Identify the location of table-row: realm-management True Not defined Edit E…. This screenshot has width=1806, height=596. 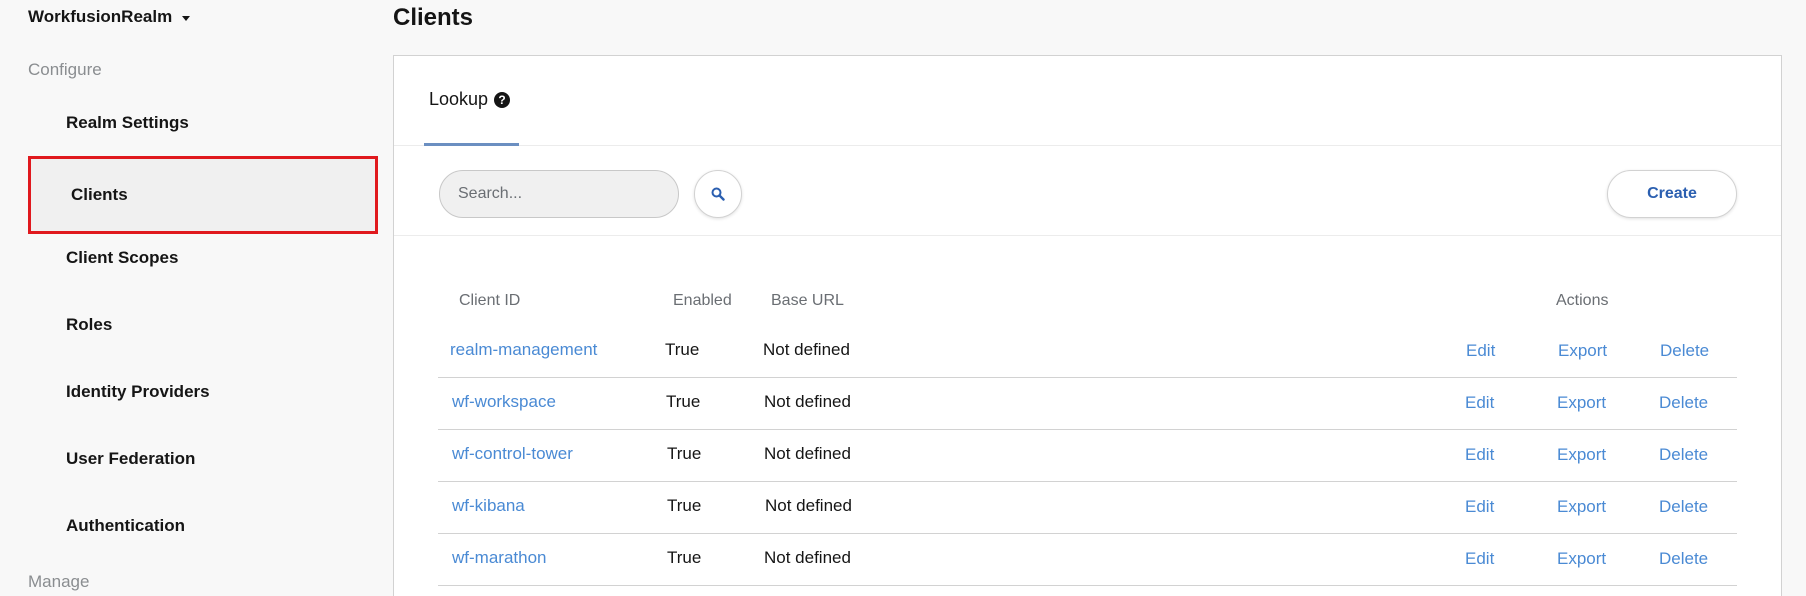
(1087, 352).